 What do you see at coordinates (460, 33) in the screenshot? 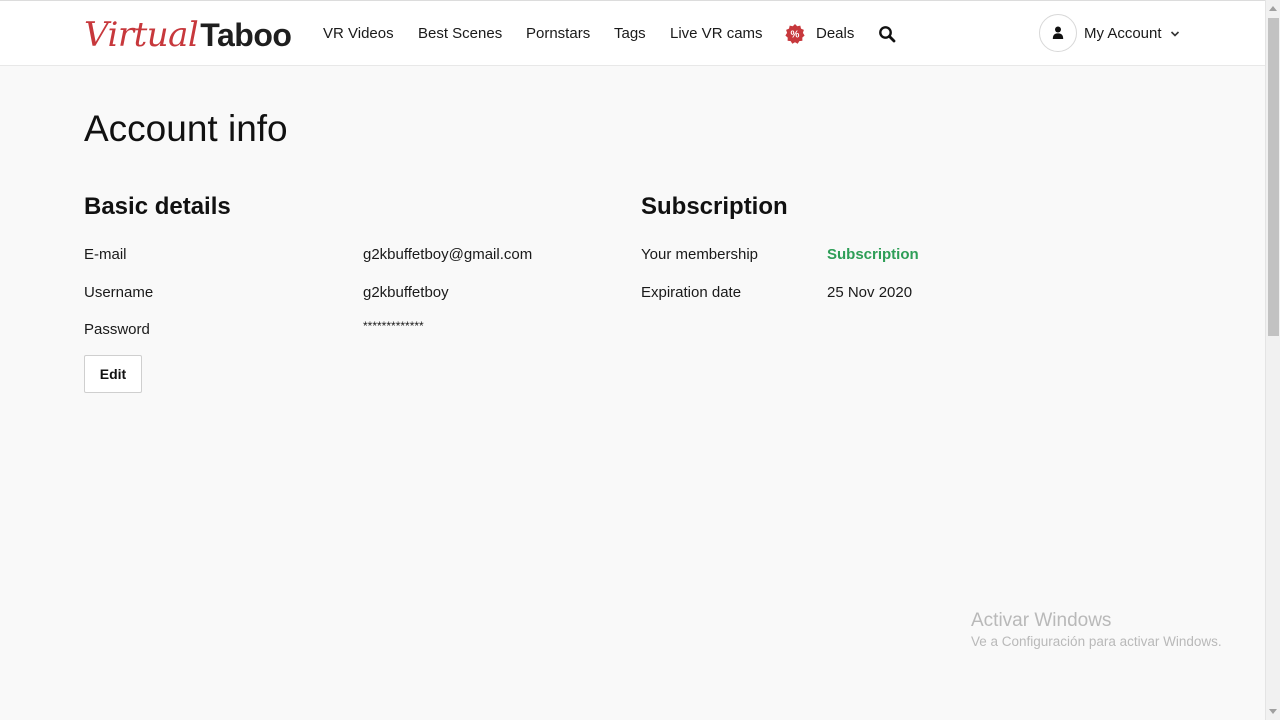
I see `nav-best-scenes: Best Scenes` at bounding box center [460, 33].